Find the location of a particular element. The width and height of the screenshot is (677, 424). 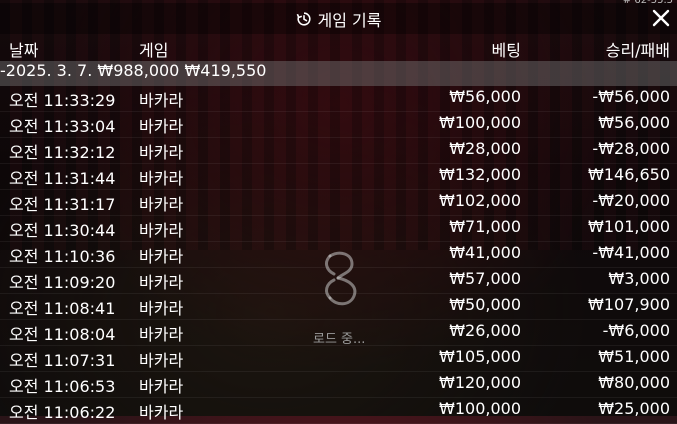

row-bet: ₩28,000 is located at coordinates (485, 148).